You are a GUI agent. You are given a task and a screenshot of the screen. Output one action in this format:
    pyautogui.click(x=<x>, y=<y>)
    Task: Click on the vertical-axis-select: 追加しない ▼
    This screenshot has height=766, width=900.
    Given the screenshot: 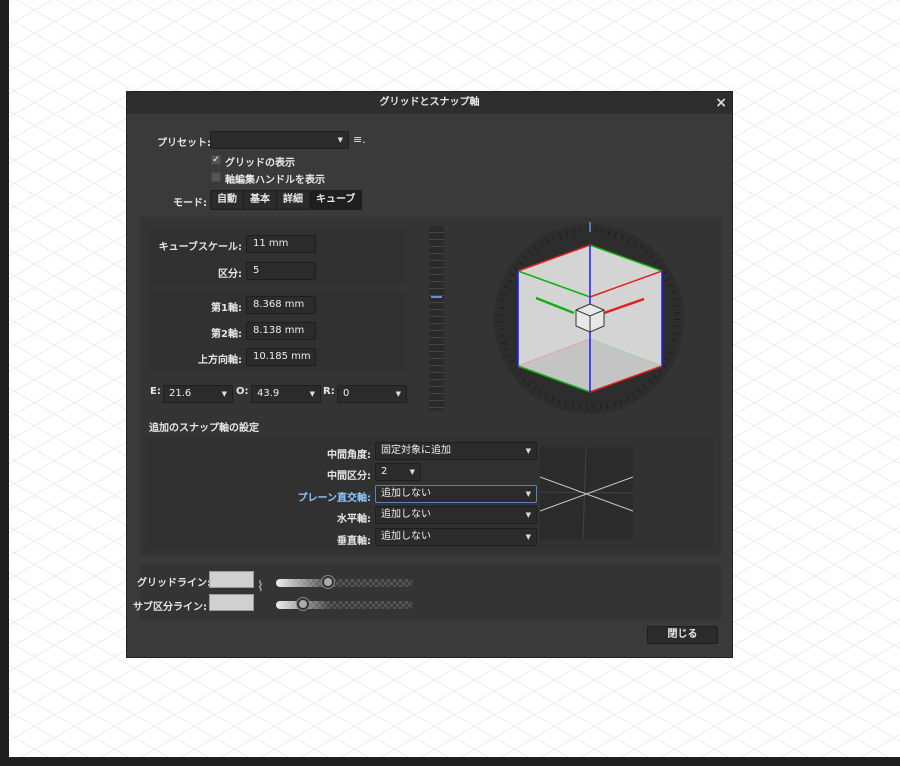 What is the action you would take?
    pyautogui.click(x=456, y=537)
    